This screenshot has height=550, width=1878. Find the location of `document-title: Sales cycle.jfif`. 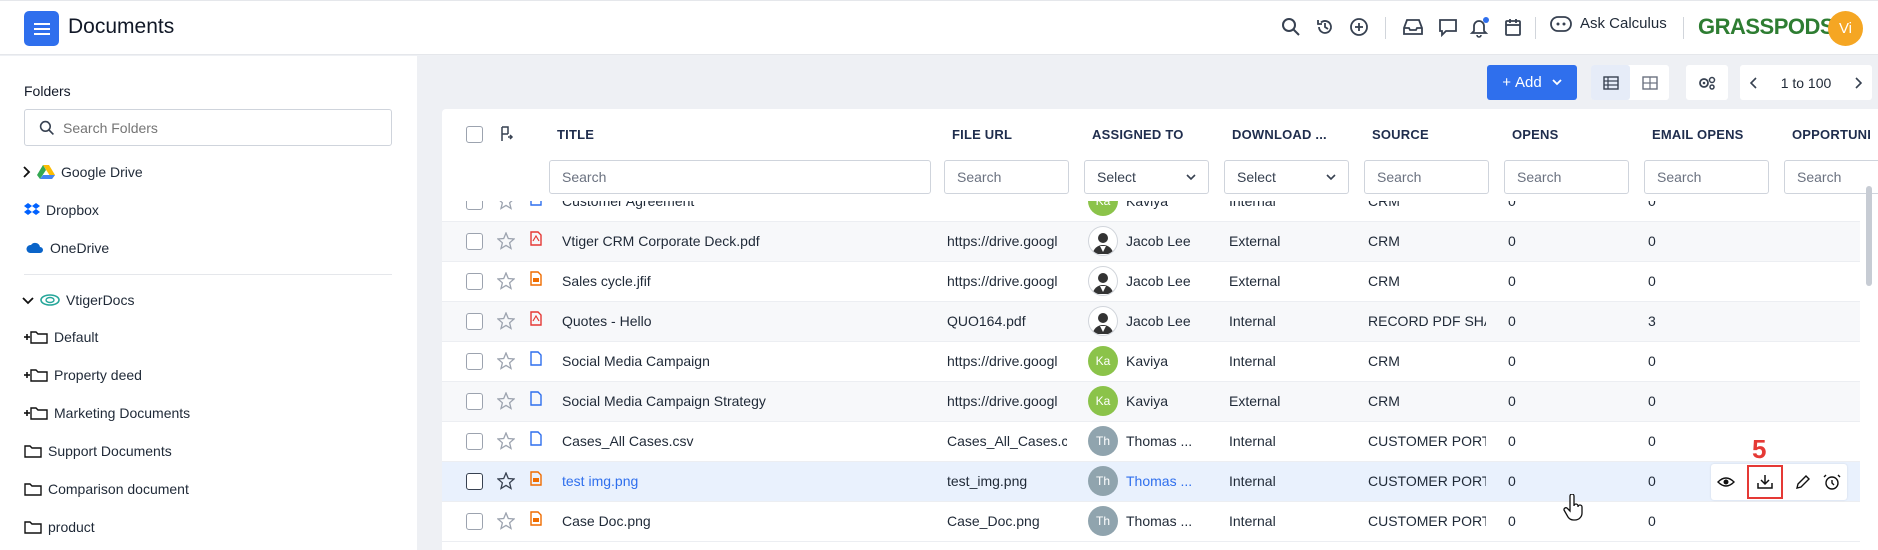

document-title: Sales cycle.jfif is located at coordinates (722, 281).